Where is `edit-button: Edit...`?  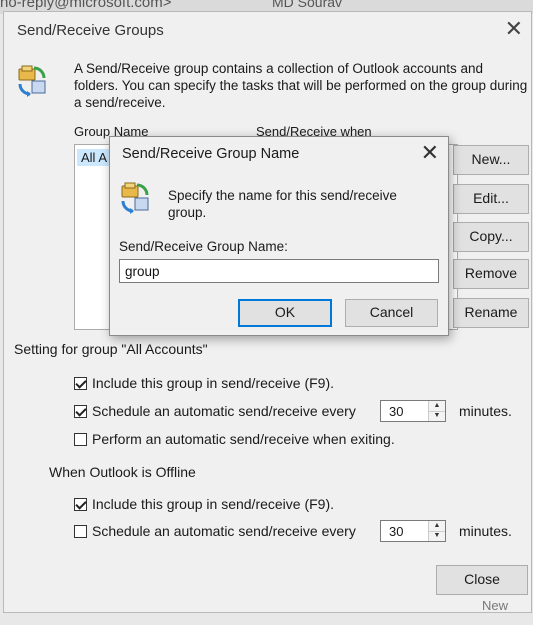
edit-button: Edit... is located at coordinates (491, 199).